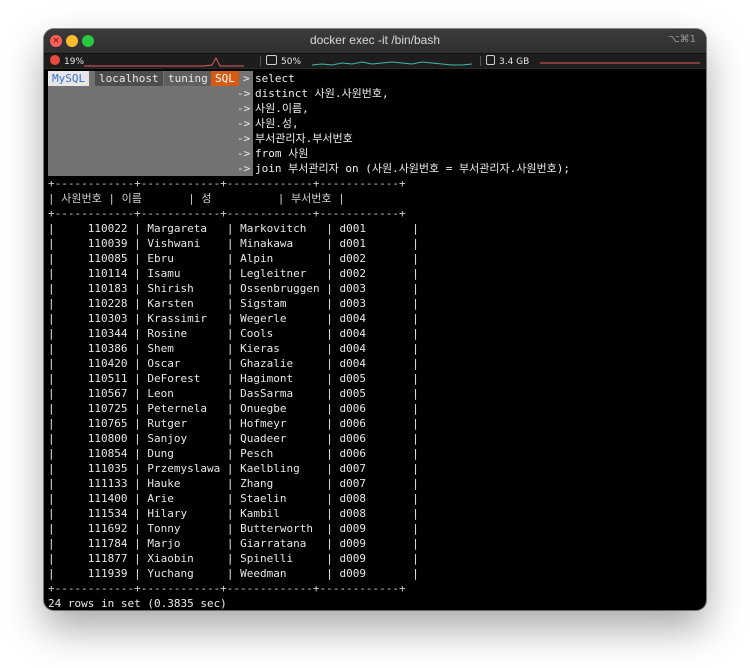  I want to click on table-cell: Onuegbe, so click(280, 408).